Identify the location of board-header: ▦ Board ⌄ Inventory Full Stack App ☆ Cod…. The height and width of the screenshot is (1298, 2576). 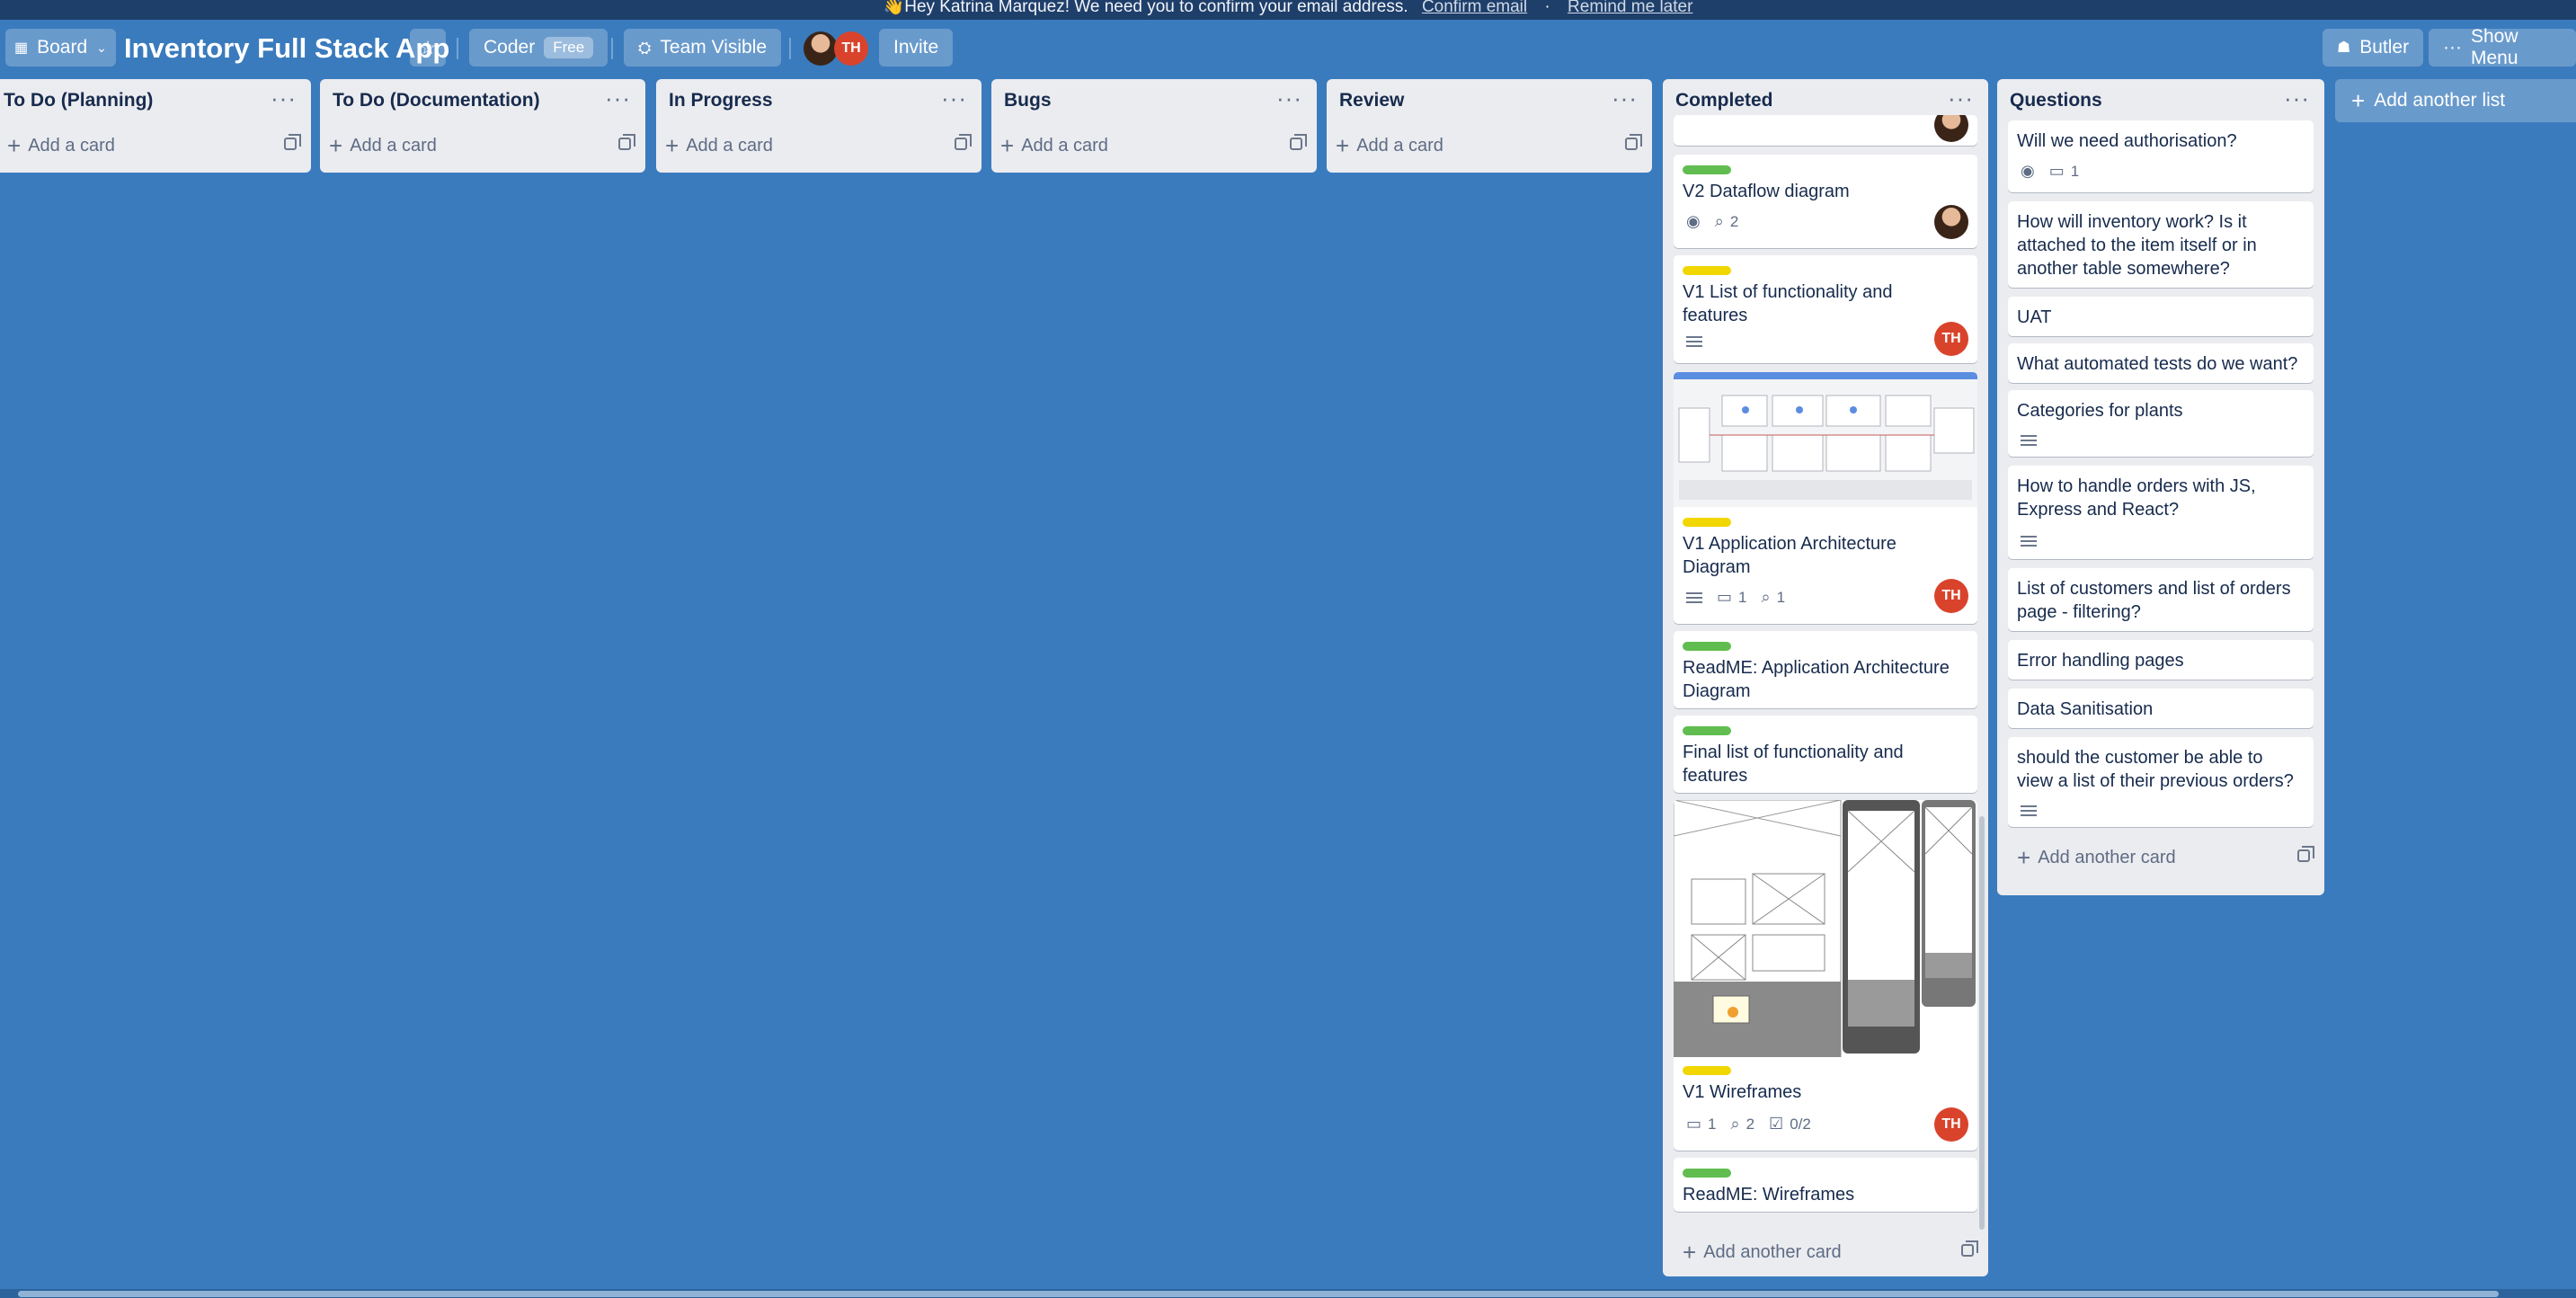
(1288, 49).